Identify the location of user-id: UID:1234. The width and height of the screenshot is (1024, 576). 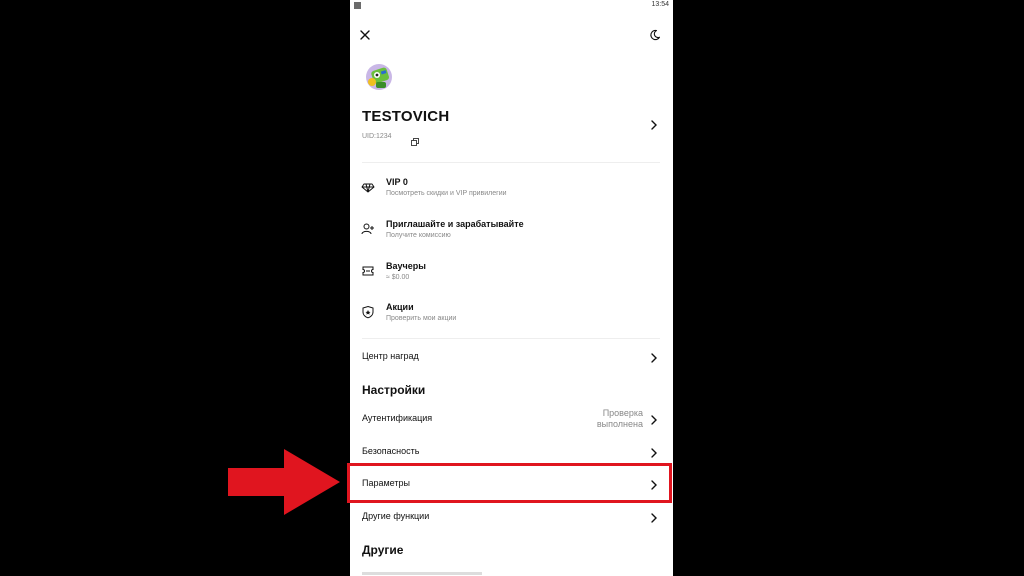
(377, 136).